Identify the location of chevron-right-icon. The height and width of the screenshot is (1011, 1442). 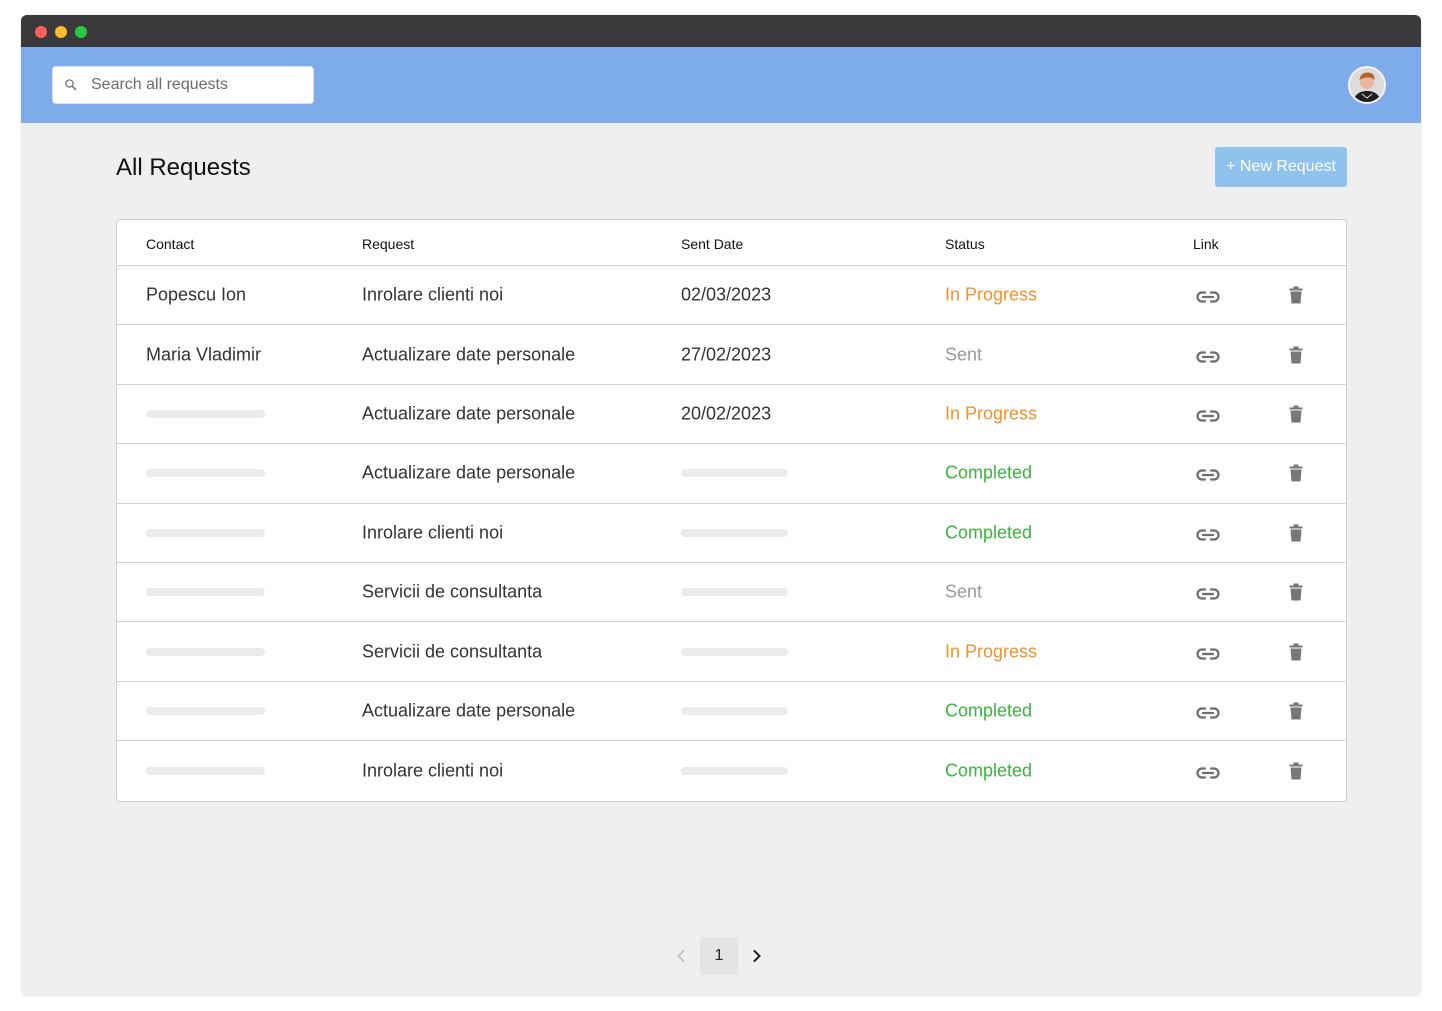
(757, 956).